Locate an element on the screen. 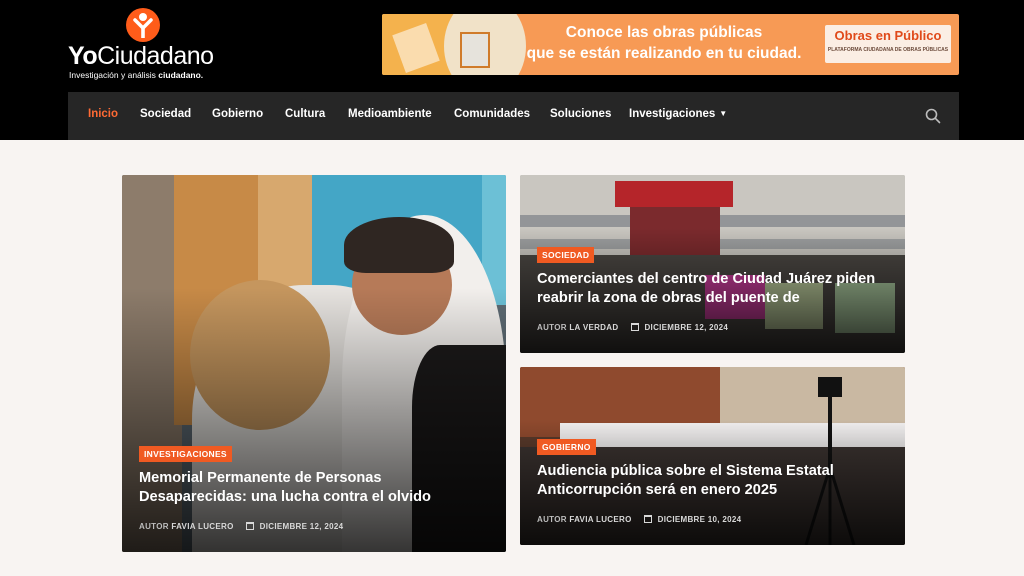  nav-item-inicio: Inicio is located at coordinates (103, 114).